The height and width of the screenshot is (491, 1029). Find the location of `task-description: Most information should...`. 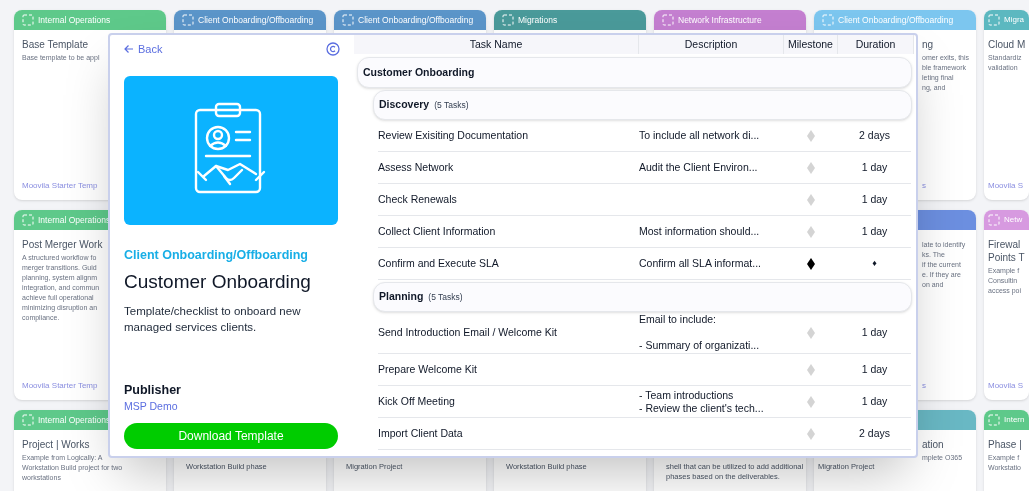

task-description: Most information should... is located at coordinates (699, 231).